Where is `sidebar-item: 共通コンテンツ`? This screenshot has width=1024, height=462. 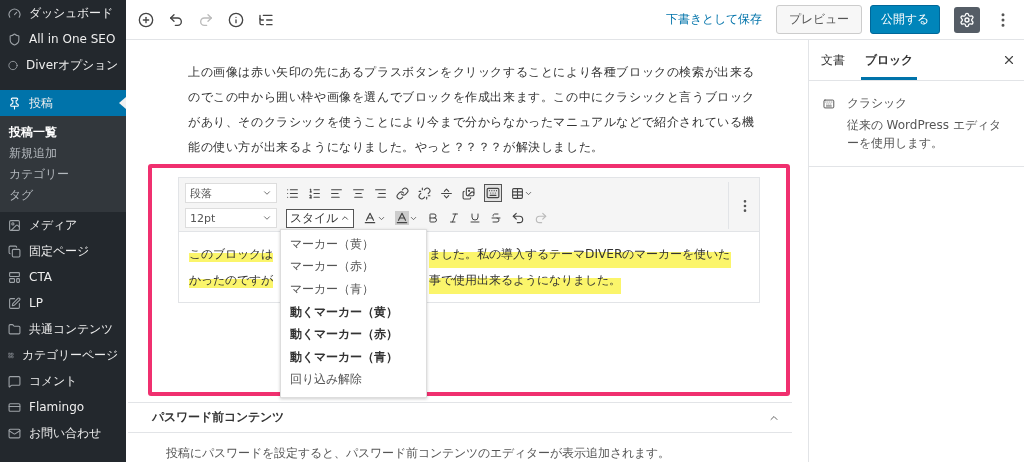
sidebar-item: 共通コンテンツ is located at coordinates (63, 329).